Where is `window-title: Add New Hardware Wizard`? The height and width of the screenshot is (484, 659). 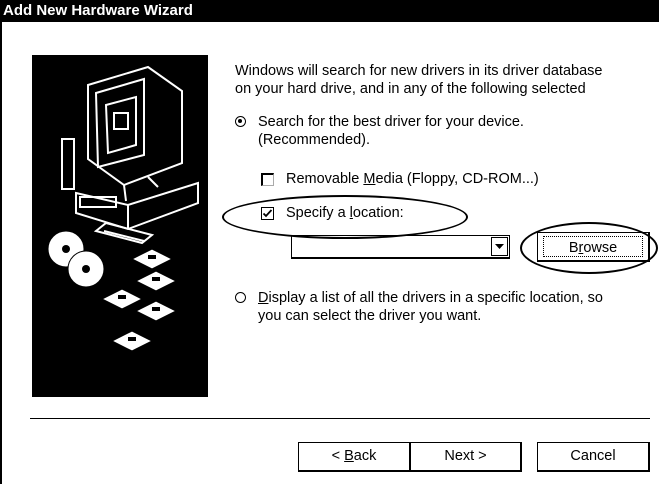 window-title: Add New Hardware Wizard is located at coordinates (329, 11).